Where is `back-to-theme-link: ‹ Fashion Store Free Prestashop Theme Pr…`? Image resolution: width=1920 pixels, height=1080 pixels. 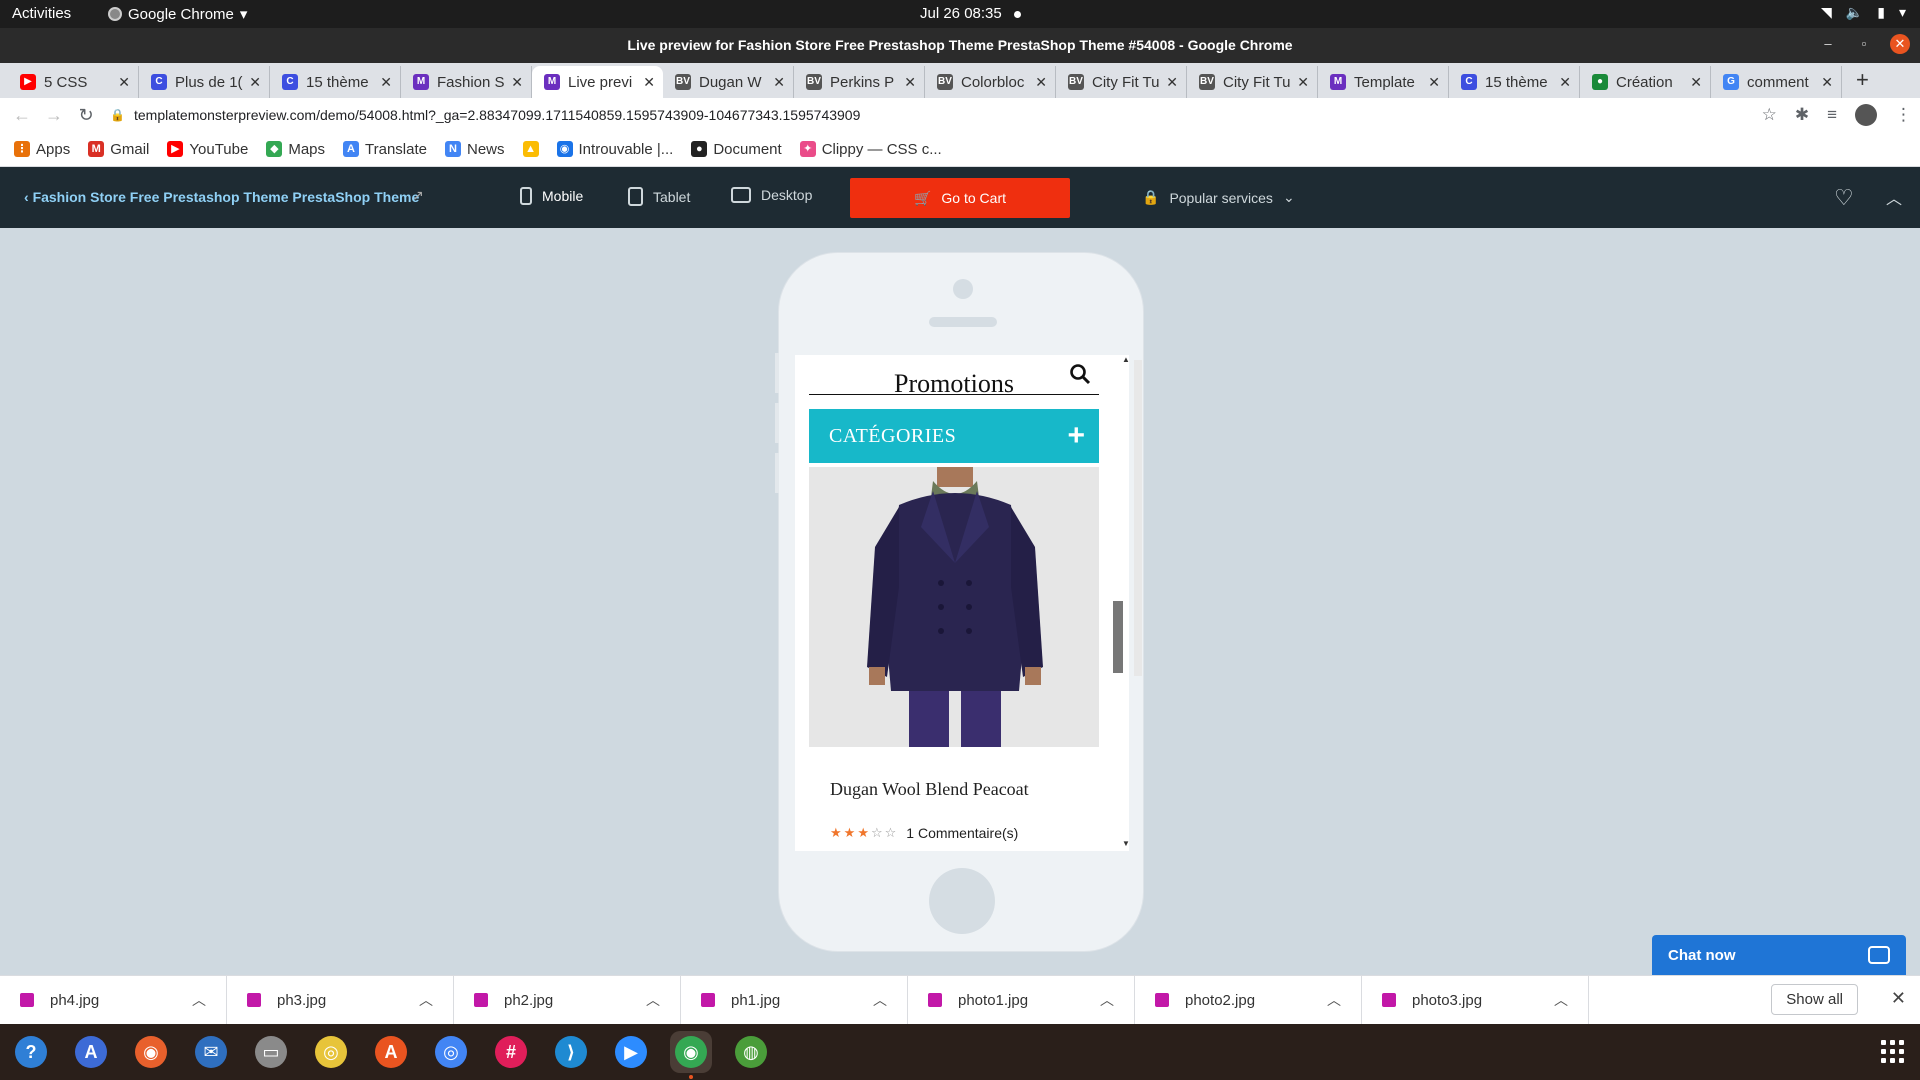 back-to-theme-link: ‹ Fashion Store Free Prestashop Theme Pr… is located at coordinates (221, 197).